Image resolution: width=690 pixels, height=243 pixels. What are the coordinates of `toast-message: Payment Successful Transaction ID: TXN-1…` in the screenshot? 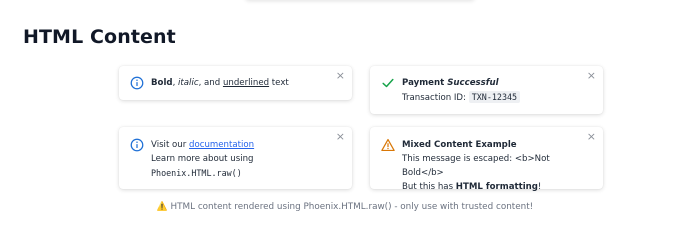 It's located at (495, 90).